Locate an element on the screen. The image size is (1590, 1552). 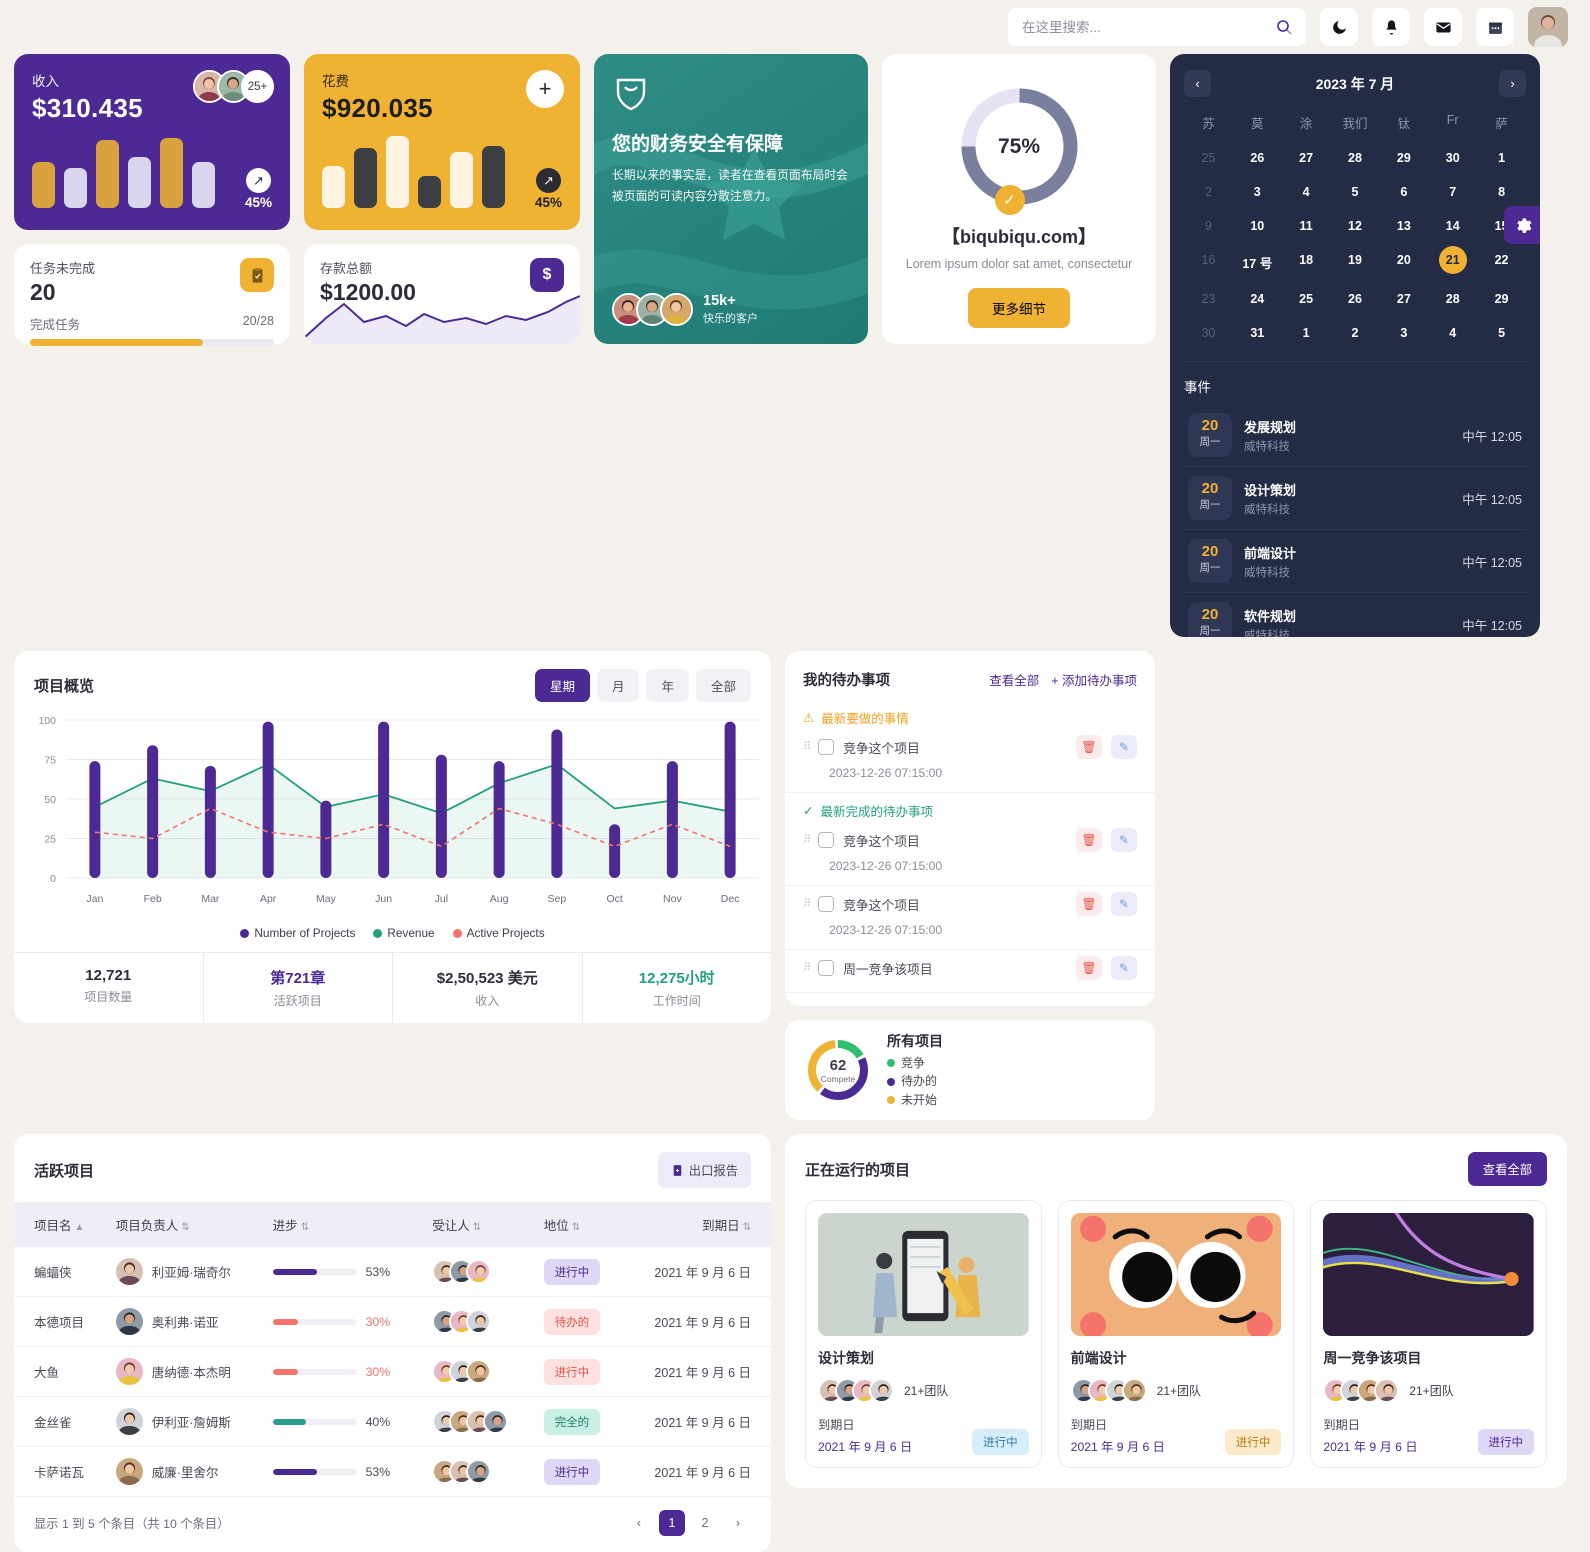
table-row: 本德项目 奥利弗·诺亚 30% 待办的 2021 年 9 月 6 日 is located at coordinates (392, 1321).